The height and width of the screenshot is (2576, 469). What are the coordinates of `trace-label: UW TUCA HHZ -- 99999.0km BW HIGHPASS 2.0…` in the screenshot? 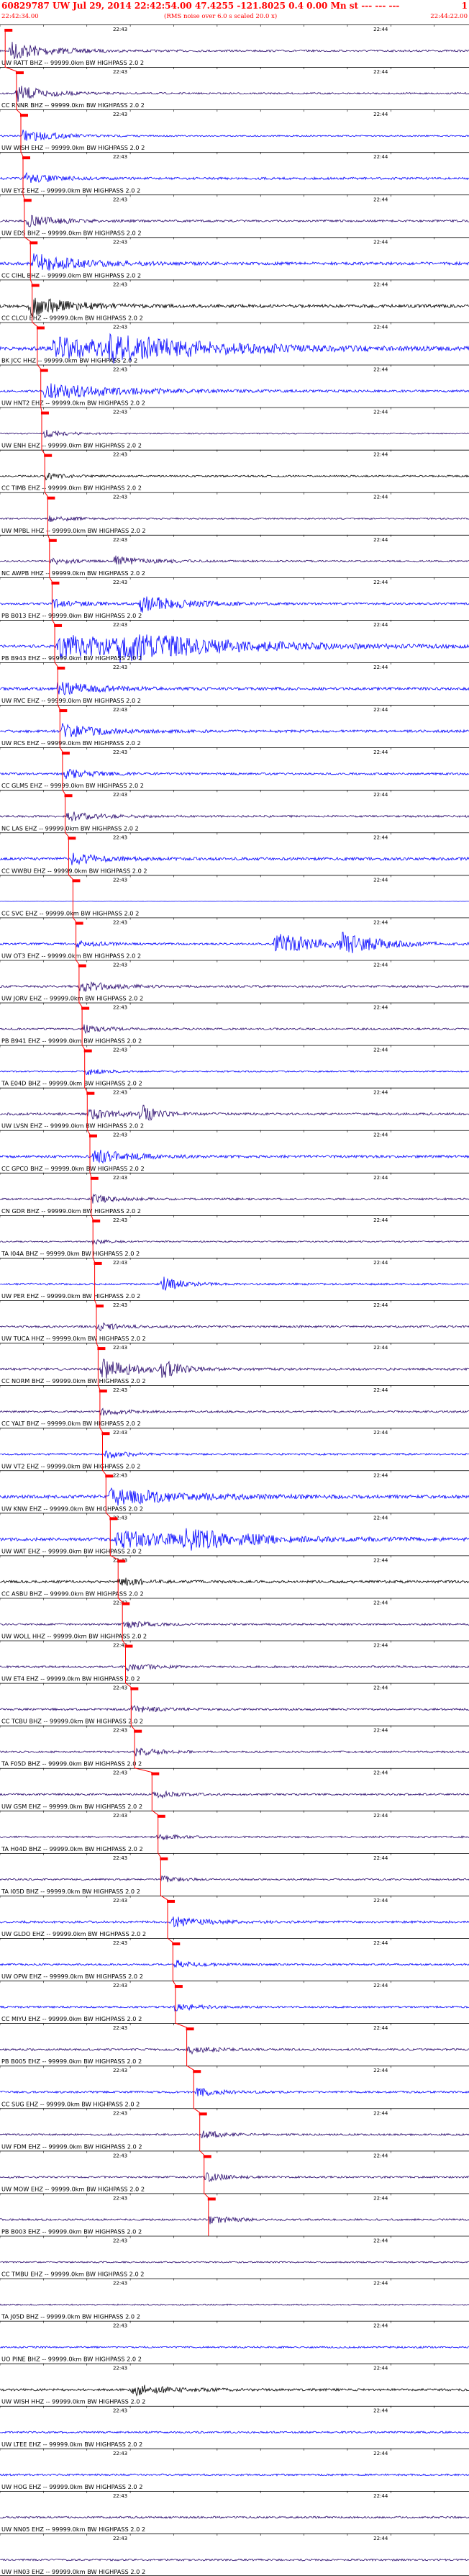 It's located at (73, 1338).